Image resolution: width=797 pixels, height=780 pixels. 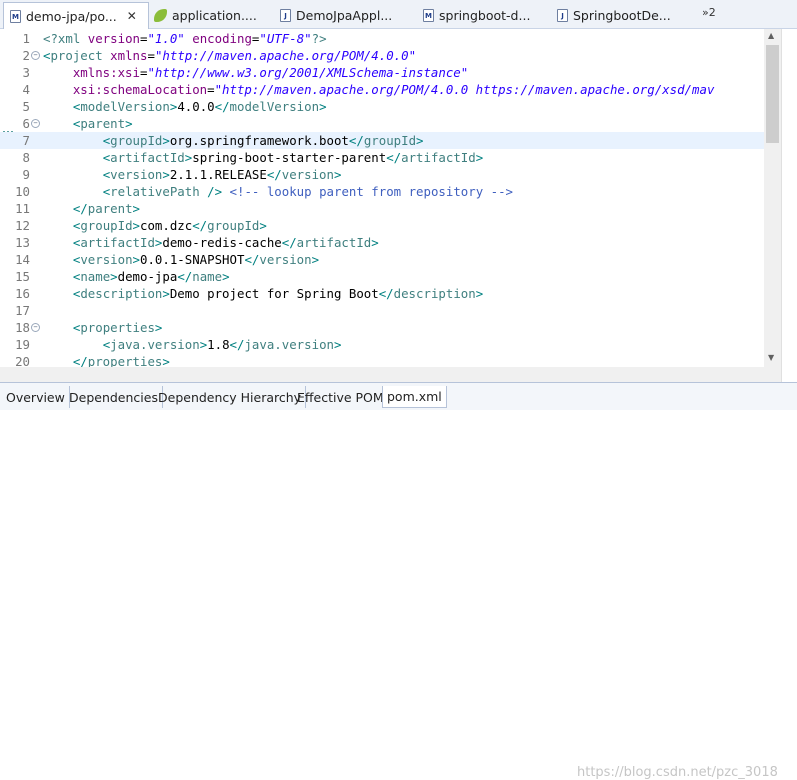 What do you see at coordinates (36, 397) in the screenshot?
I see `tab-overview: Overview` at bounding box center [36, 397].